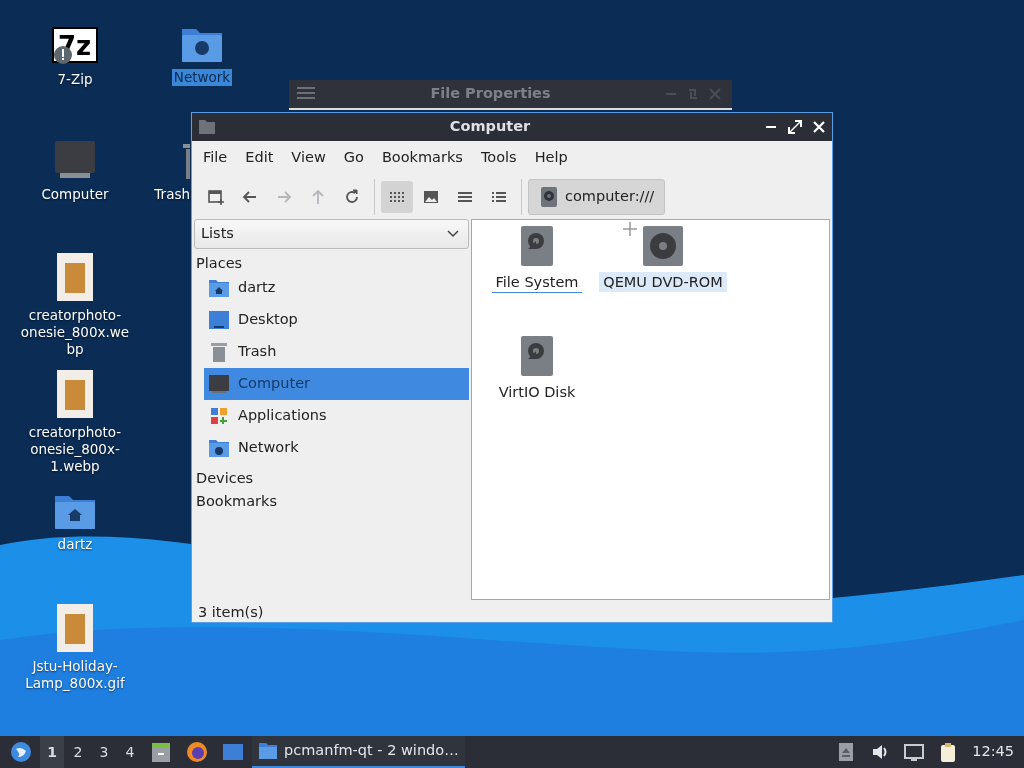  Describe the element at coordinates (78, 752) in the screenshot. I see `workspace-button: 2` at that location.